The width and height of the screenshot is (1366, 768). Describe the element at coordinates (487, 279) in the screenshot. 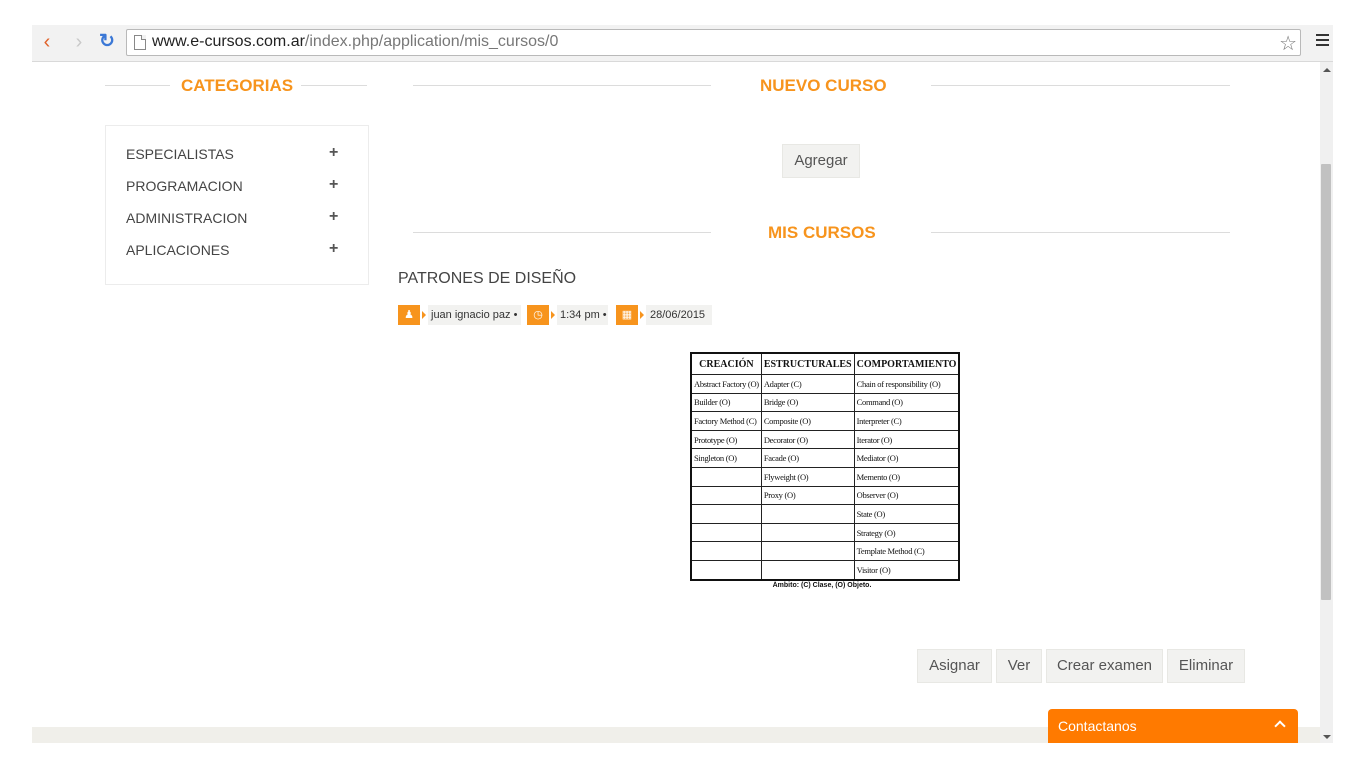

I see `course-title: PATRONES DE DISEÑO` at that location.